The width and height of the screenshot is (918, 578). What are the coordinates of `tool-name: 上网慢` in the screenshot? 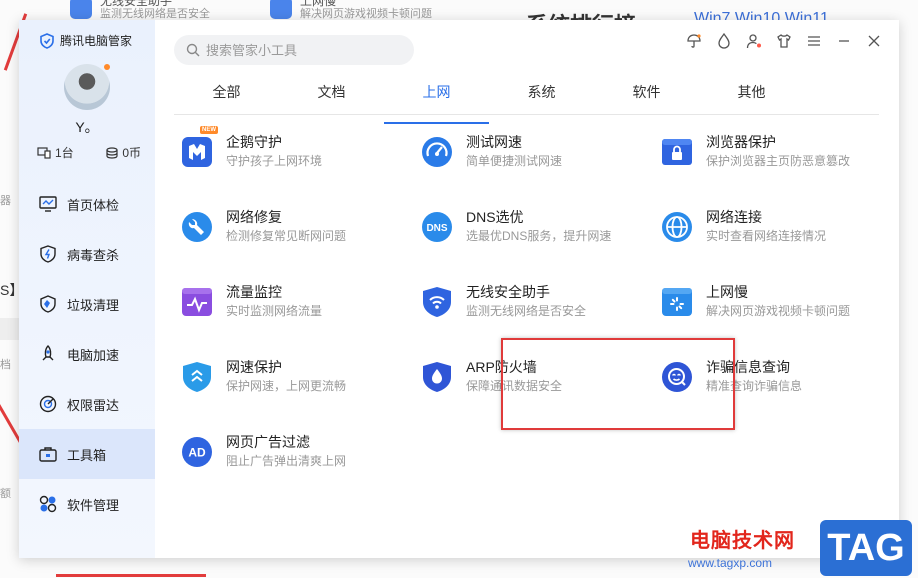 It's located at (727, 292).